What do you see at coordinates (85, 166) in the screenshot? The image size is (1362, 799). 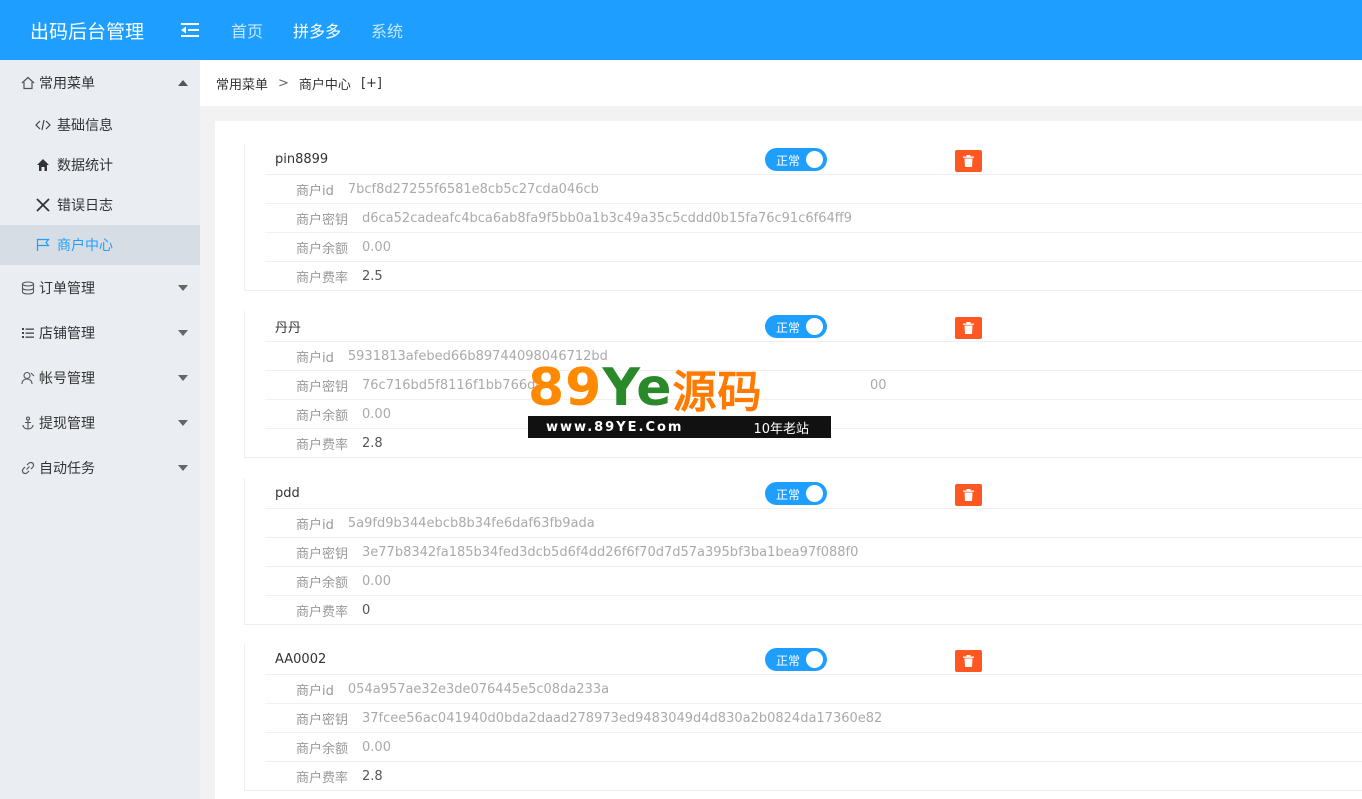 I see `sidebar-item-label: 数据统计` at bounding box center [85, 166].